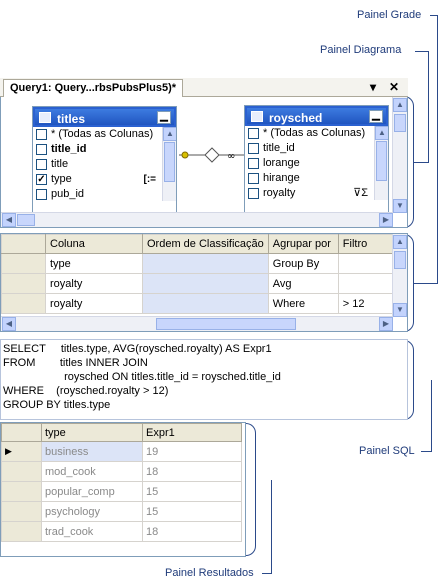 The width and height of the screenshot is (444, 587). I want to click on results-row: ▶ business 19, so click(121, 451).